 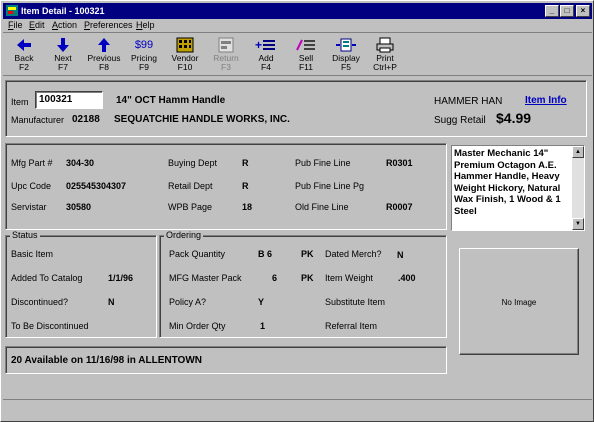 What do you see at coordinates (567, 11) in the screenshot?
I see `maximize-button: □` at bounding box center [567, 11].